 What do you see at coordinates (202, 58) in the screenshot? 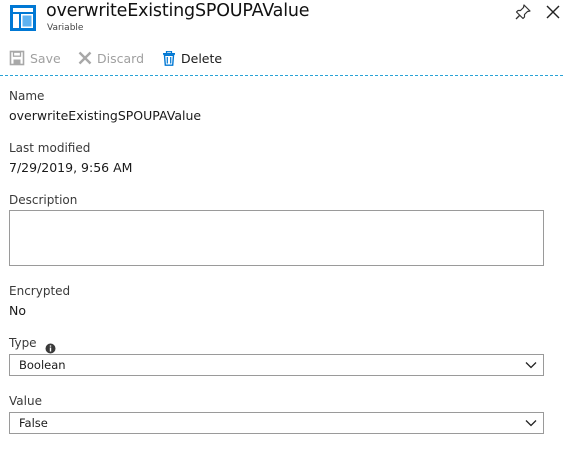
I see `delete-button-label: Delete` at bounding box center [202, 58].